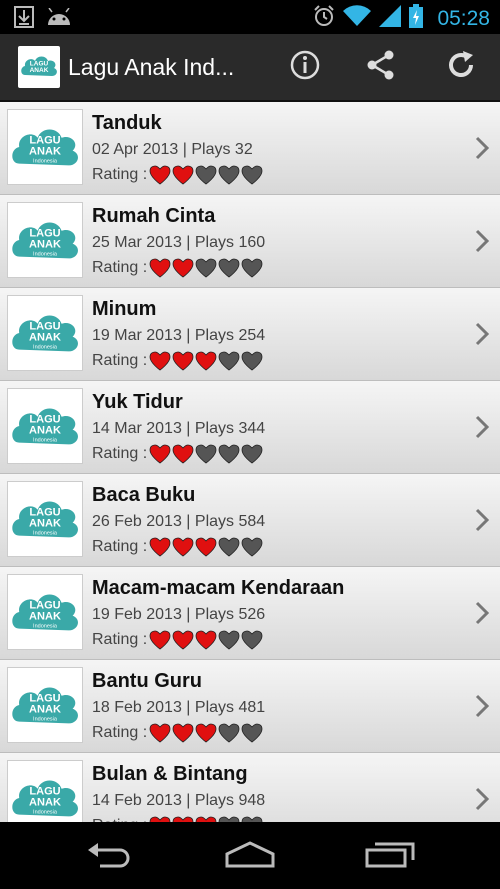 Image resolution: width=500 pixels, height=889 pixels. Describe the element at coordinates (179, 800) in the screenshot. I see `song-meta: 14 Feb 2013 | Plays 948` at that location.